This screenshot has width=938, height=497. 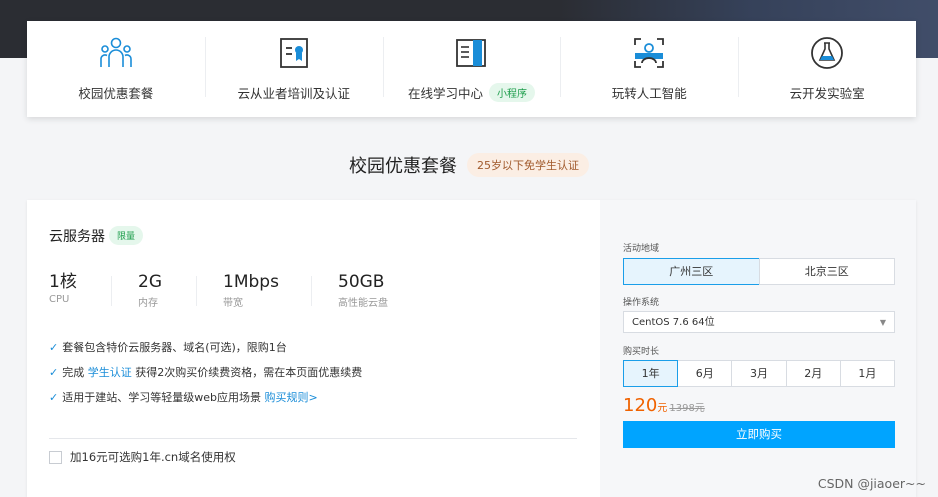 What do you see at coordinates (153, 457) in the screenshot?
I see `addon-label: 加16元可选购1年.cn域名使用权` at bounding box center [153, 457].